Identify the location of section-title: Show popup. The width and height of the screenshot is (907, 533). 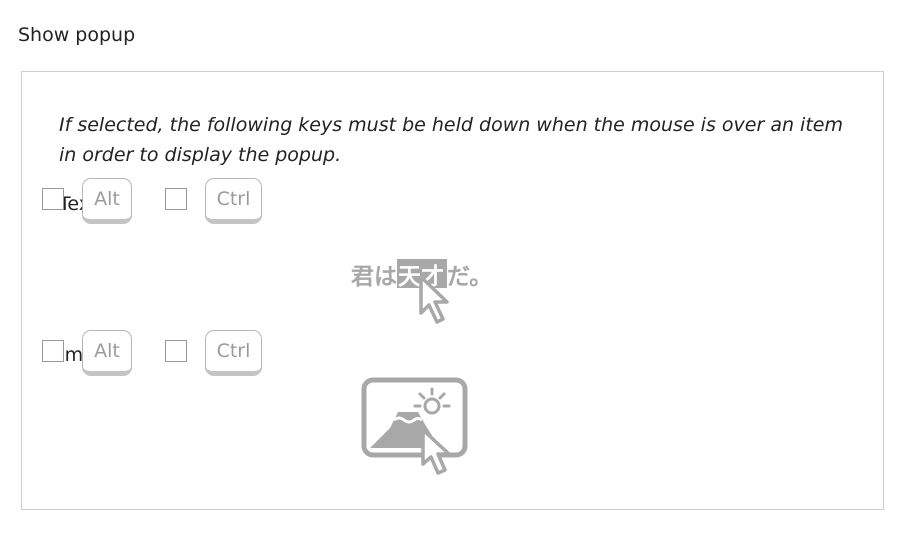
(77, 35).